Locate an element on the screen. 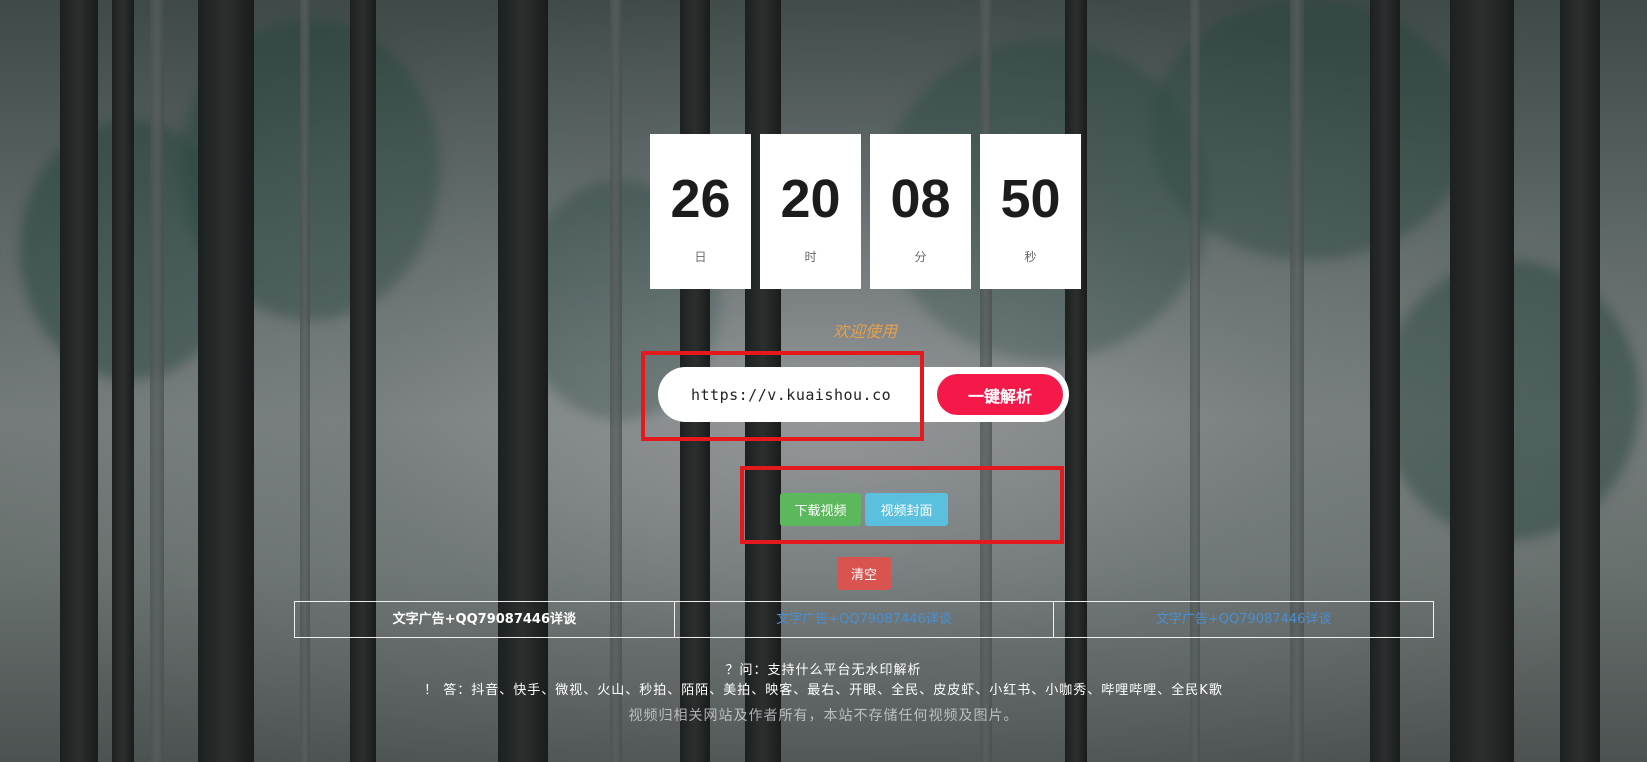 The height and width of the screenshot is (762, 1647). faq-question: ？问：支持什么平台无水印解析 is located at coordinates (823, 670).